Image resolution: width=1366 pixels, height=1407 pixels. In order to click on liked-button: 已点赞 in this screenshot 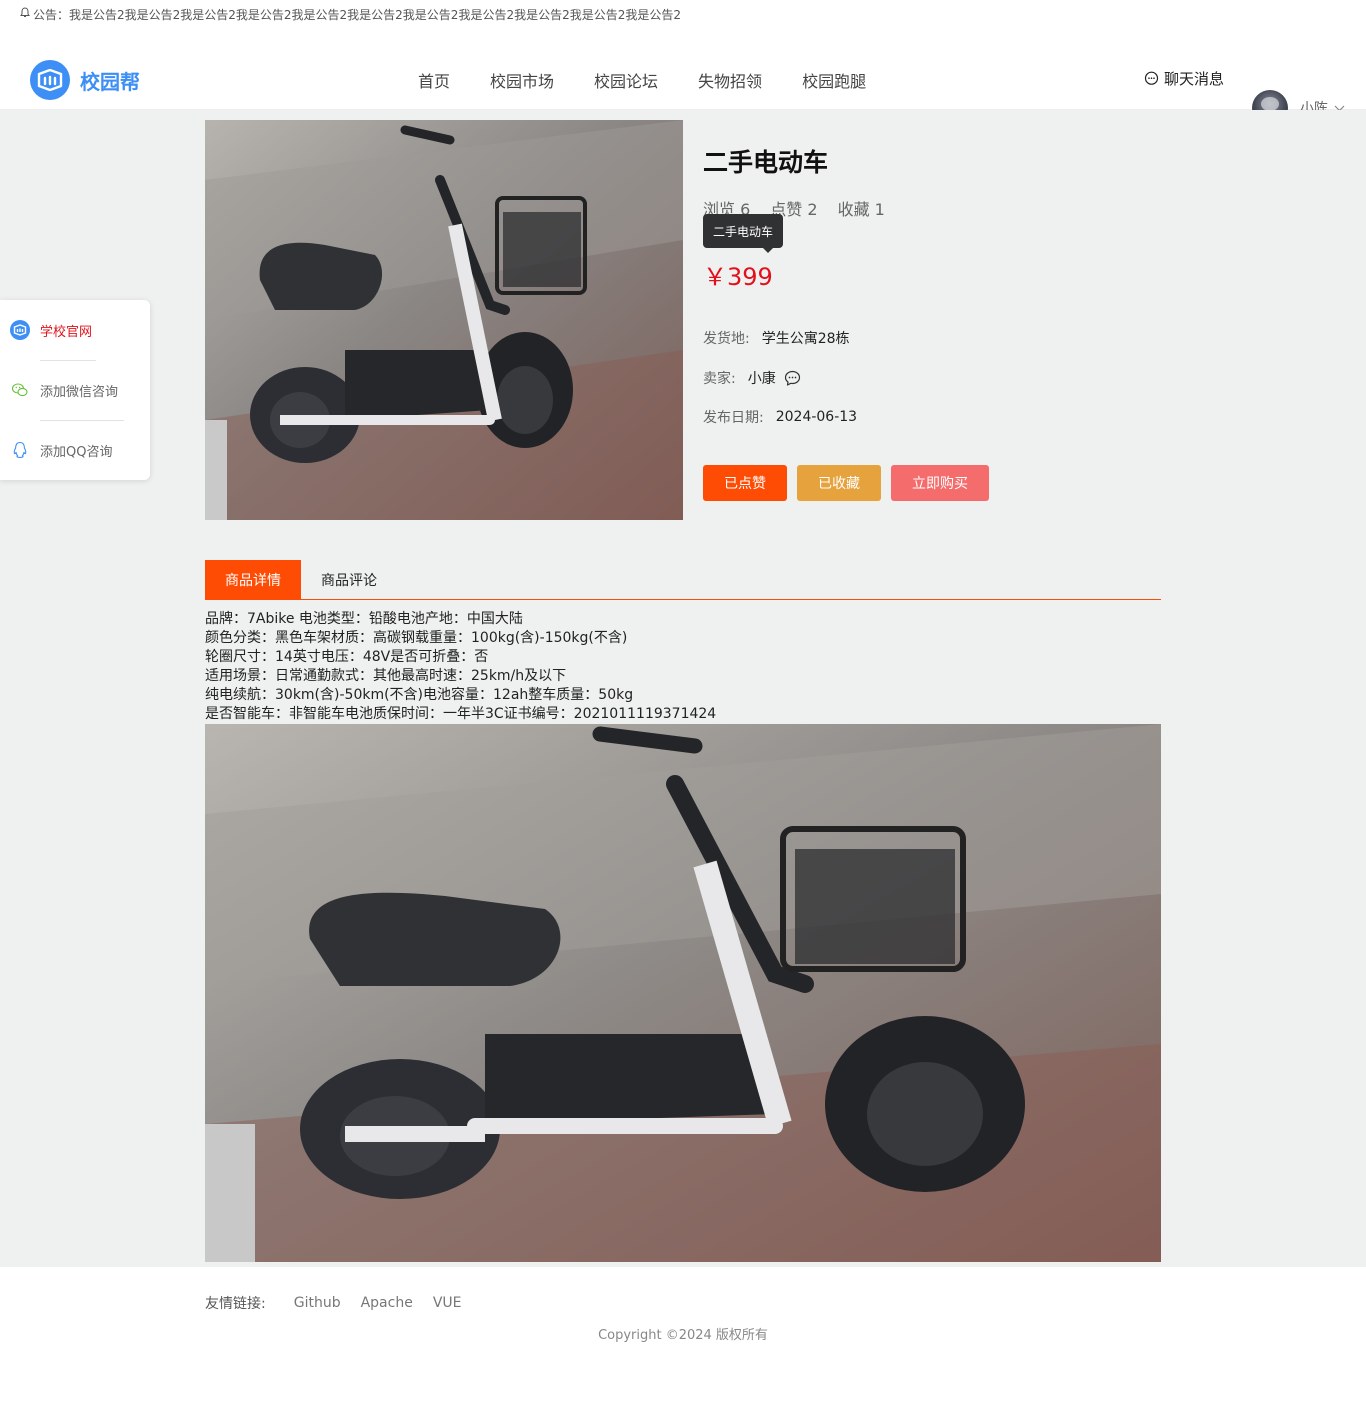, I will do `click(745, 483)`.